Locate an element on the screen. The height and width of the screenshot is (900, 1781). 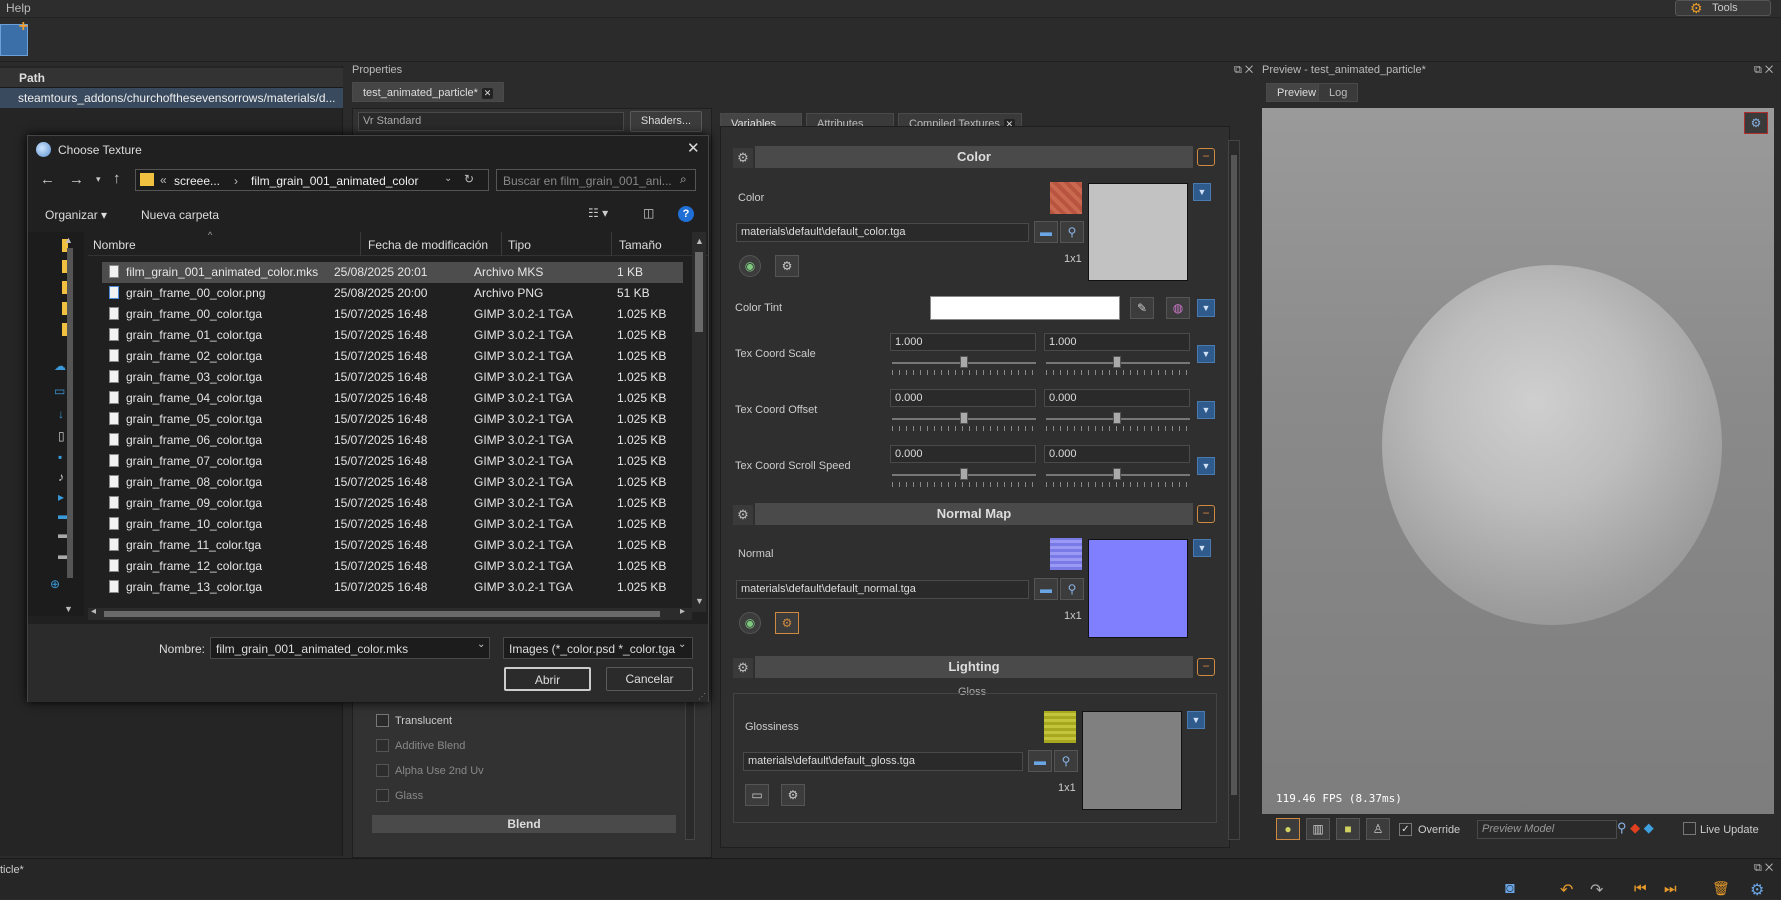
translucent-checkbox is located at coordinates (382, 720).